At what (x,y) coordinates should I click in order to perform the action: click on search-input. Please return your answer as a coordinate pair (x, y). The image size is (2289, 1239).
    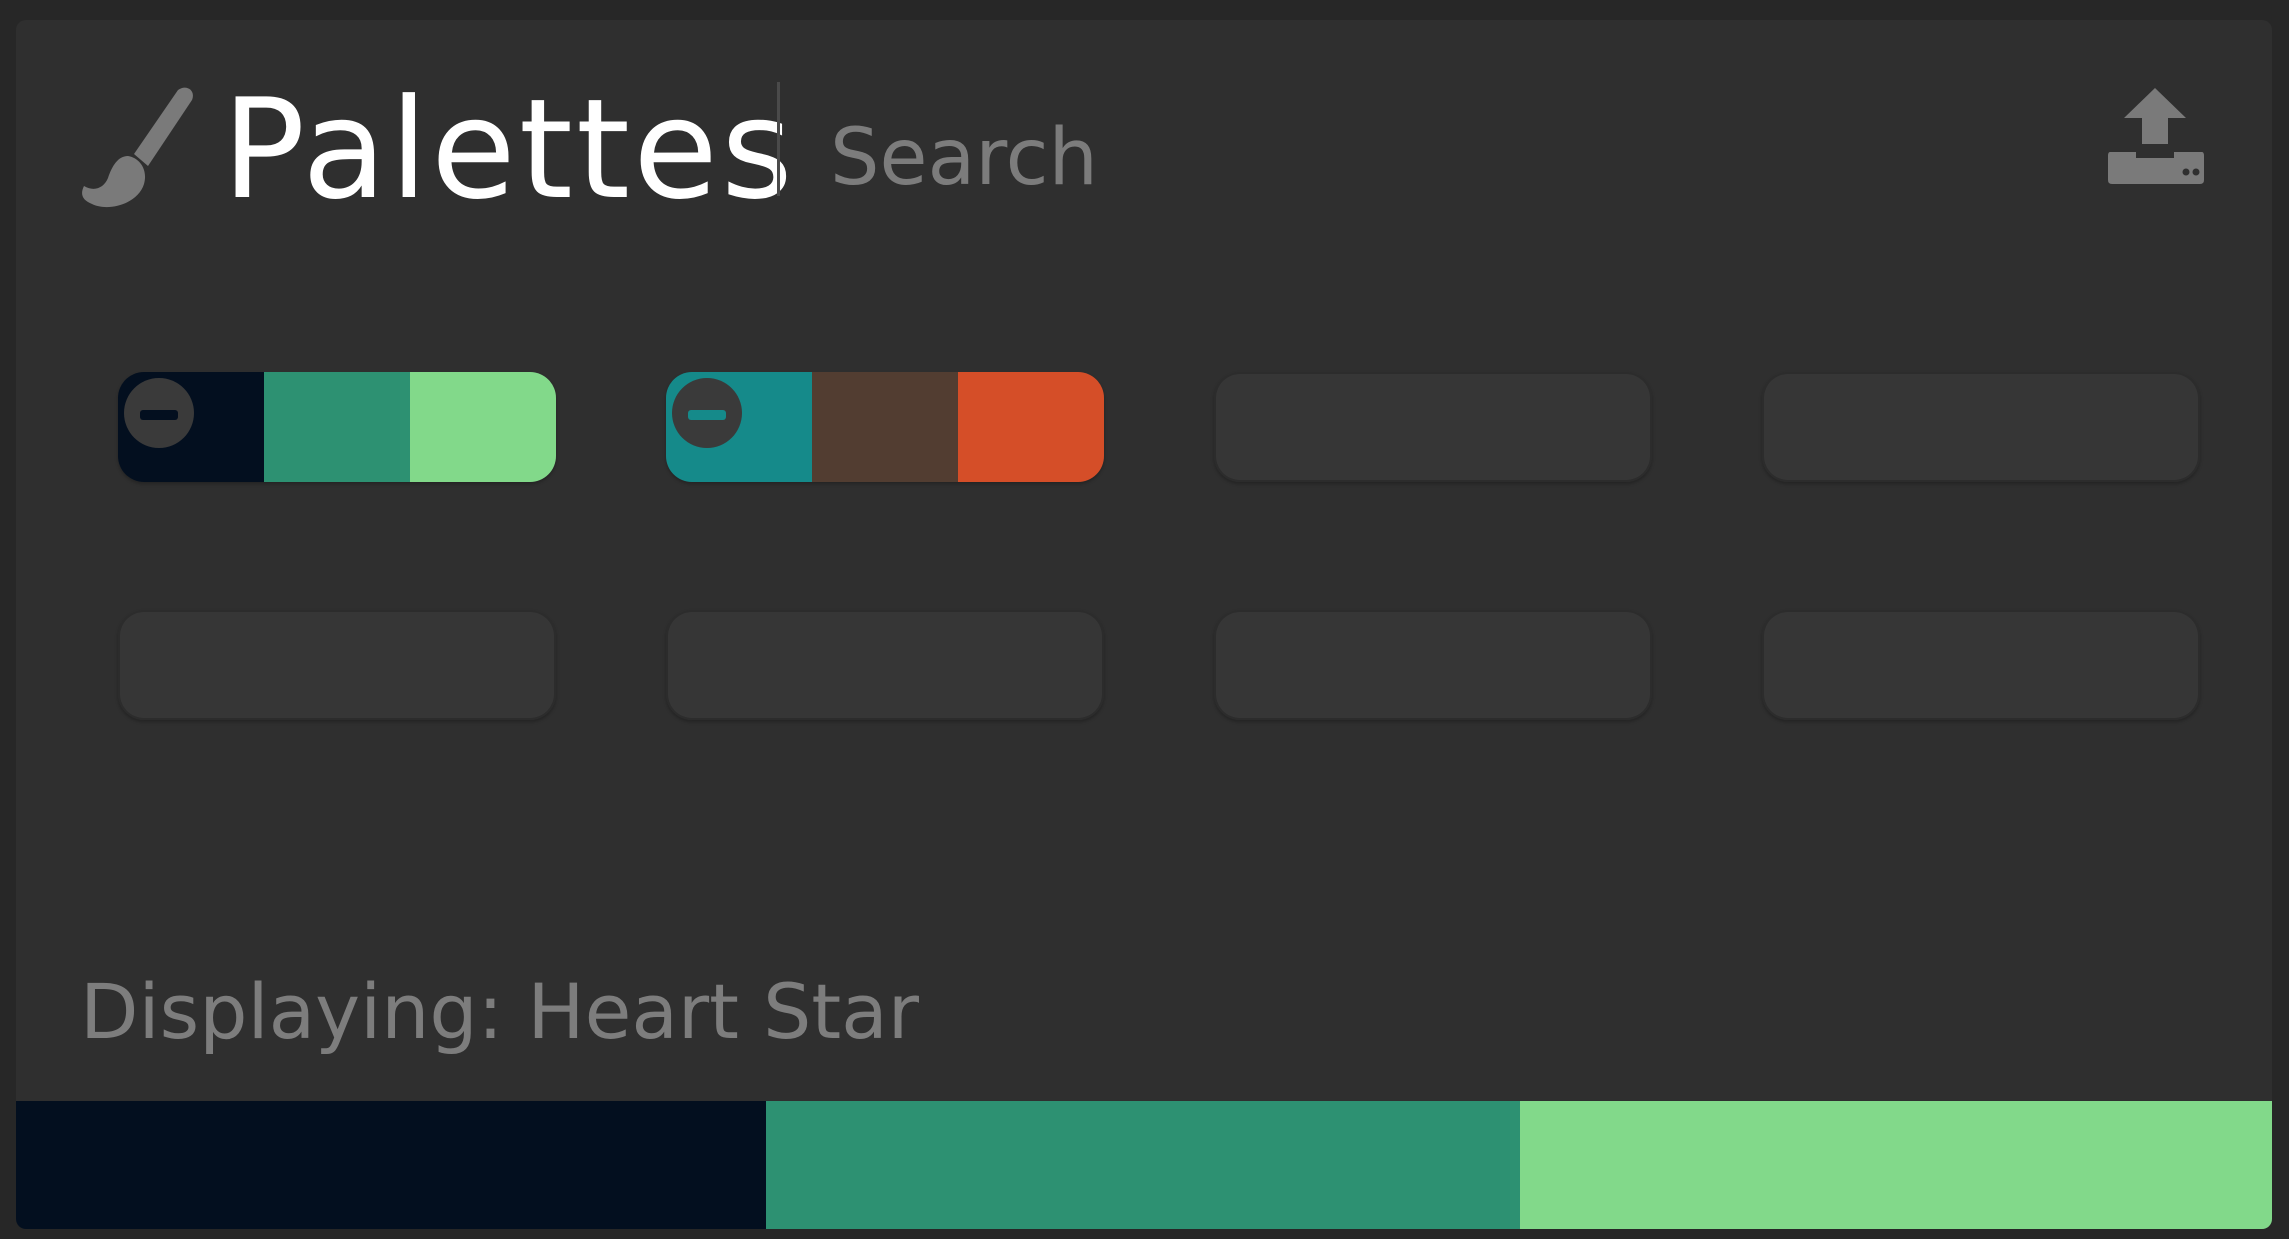
    Looking at the image, I should click on (1090, 158).